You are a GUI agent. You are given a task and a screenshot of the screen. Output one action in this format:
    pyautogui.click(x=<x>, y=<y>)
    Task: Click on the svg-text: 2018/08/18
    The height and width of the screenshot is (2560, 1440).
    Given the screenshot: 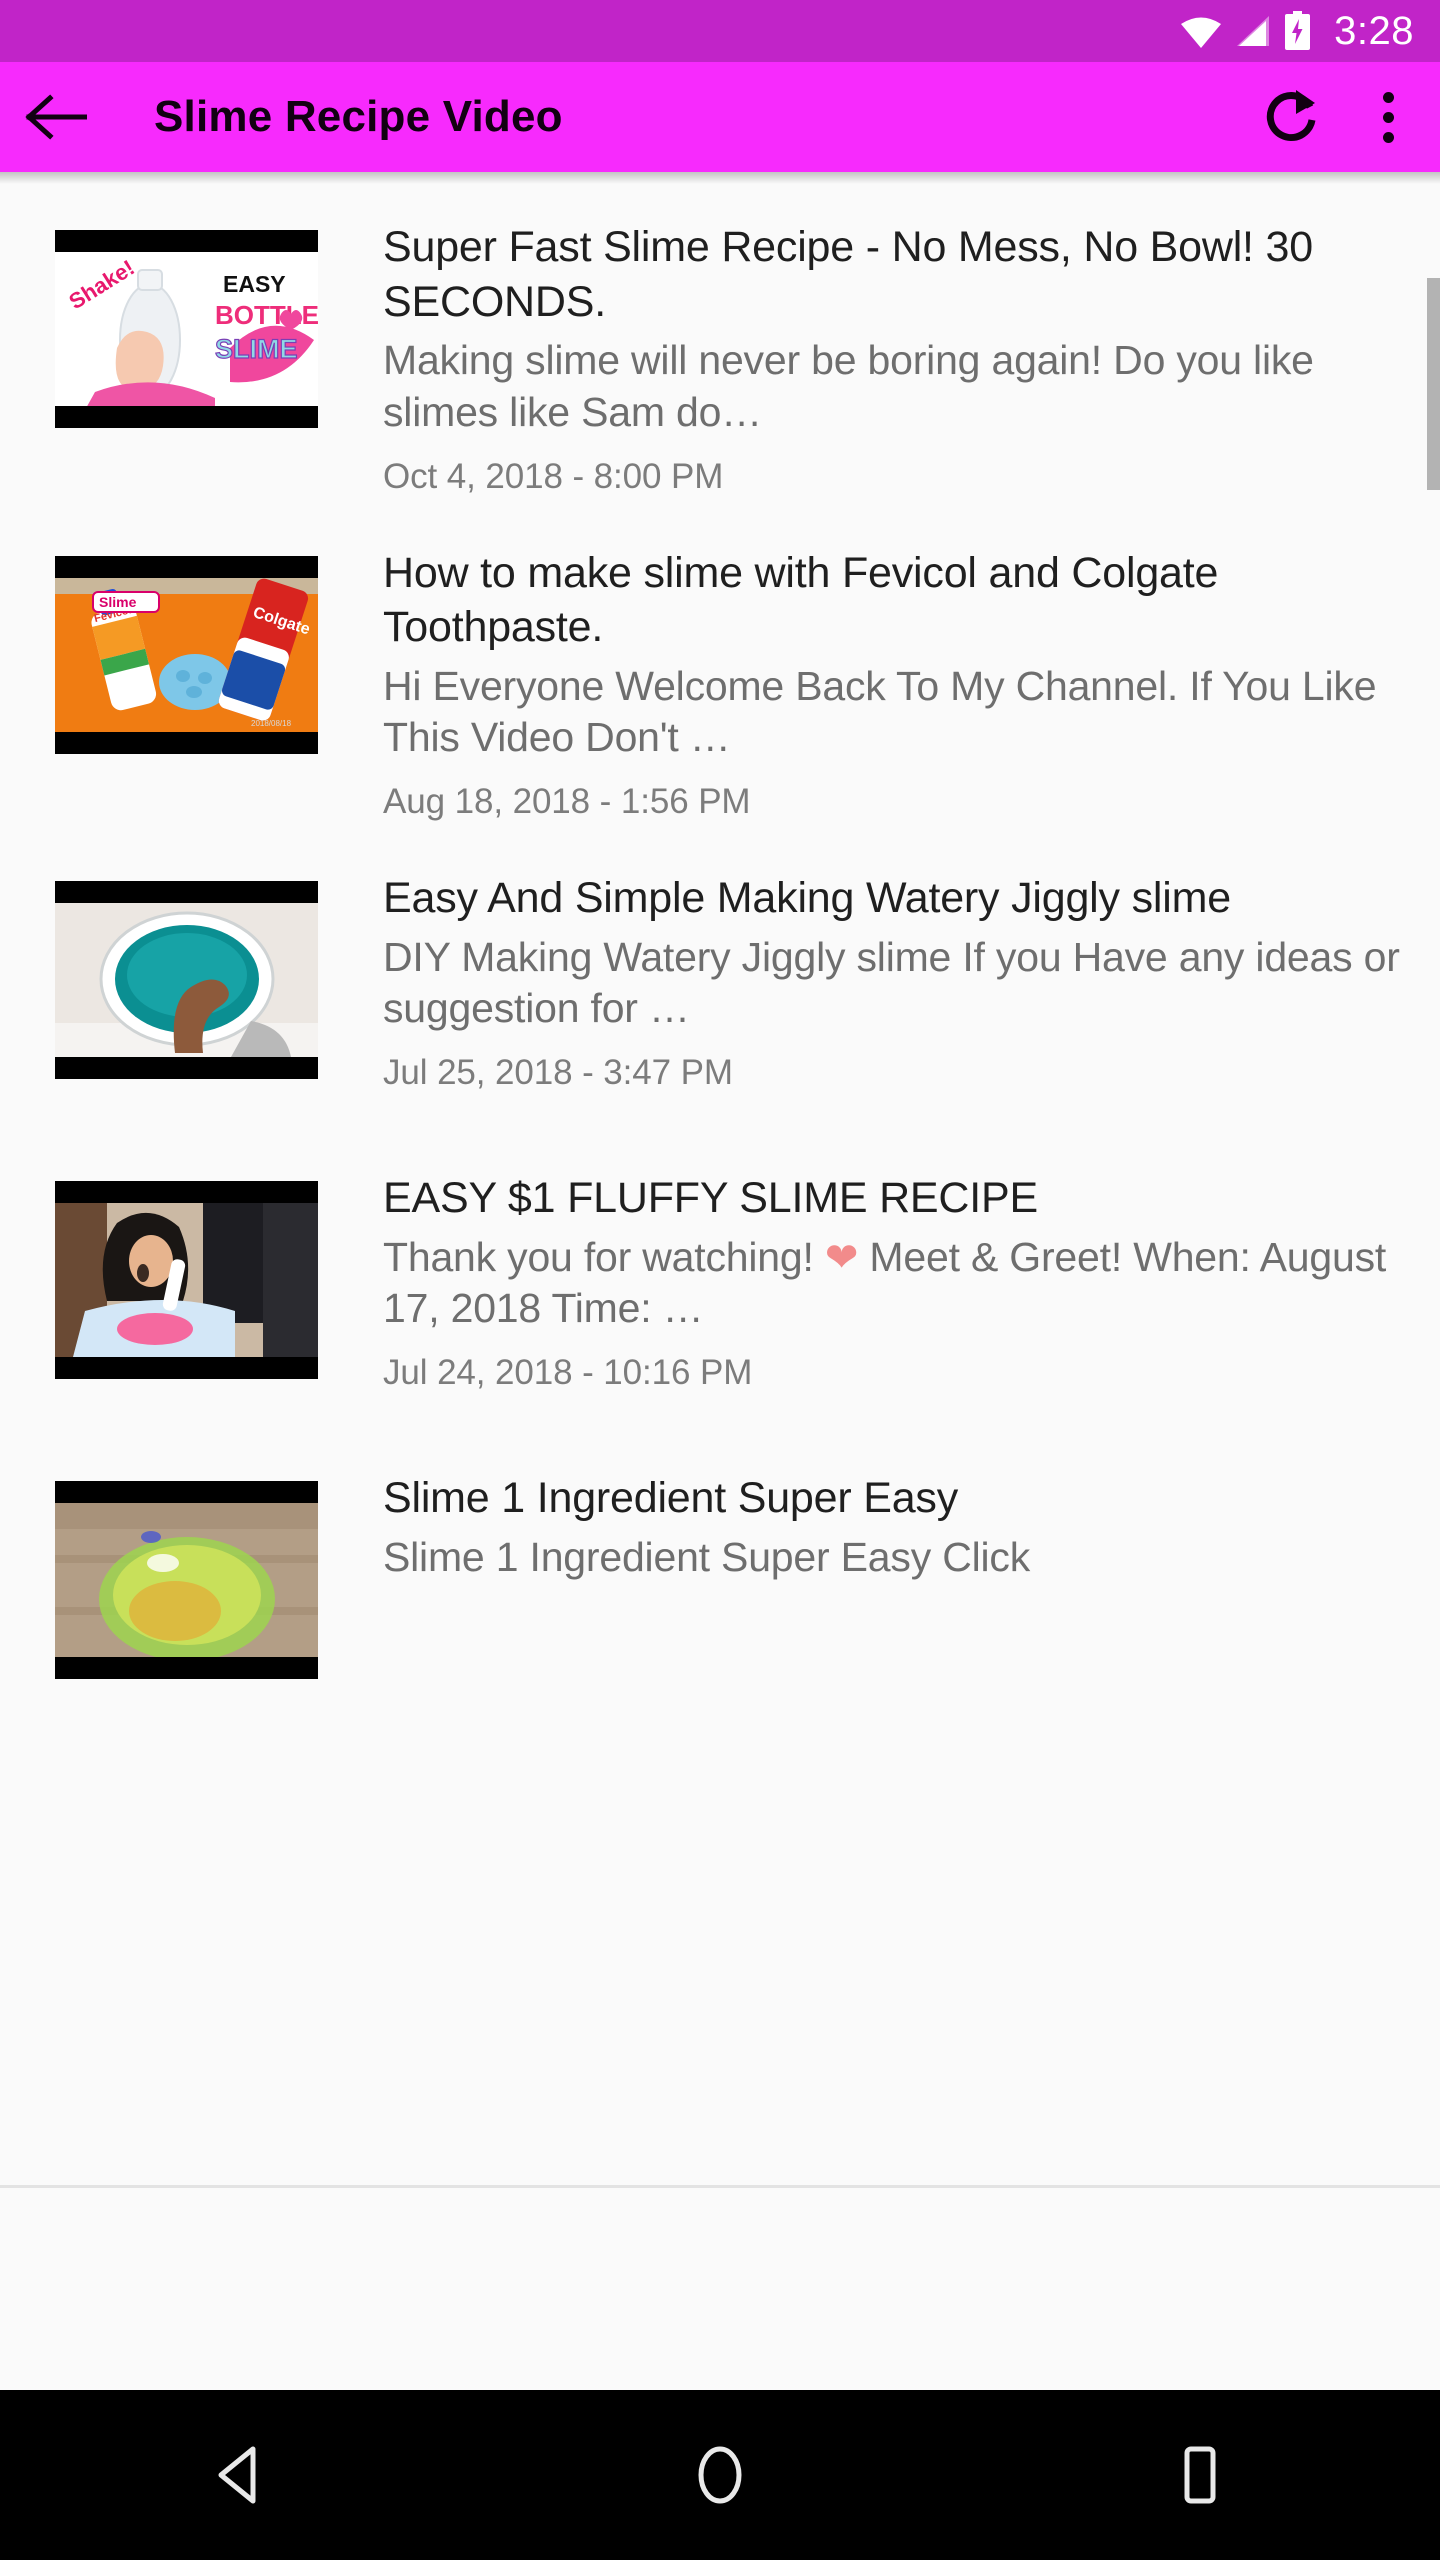 What is the action you would take?
    pyautogui.click(x=271, y=723)
    